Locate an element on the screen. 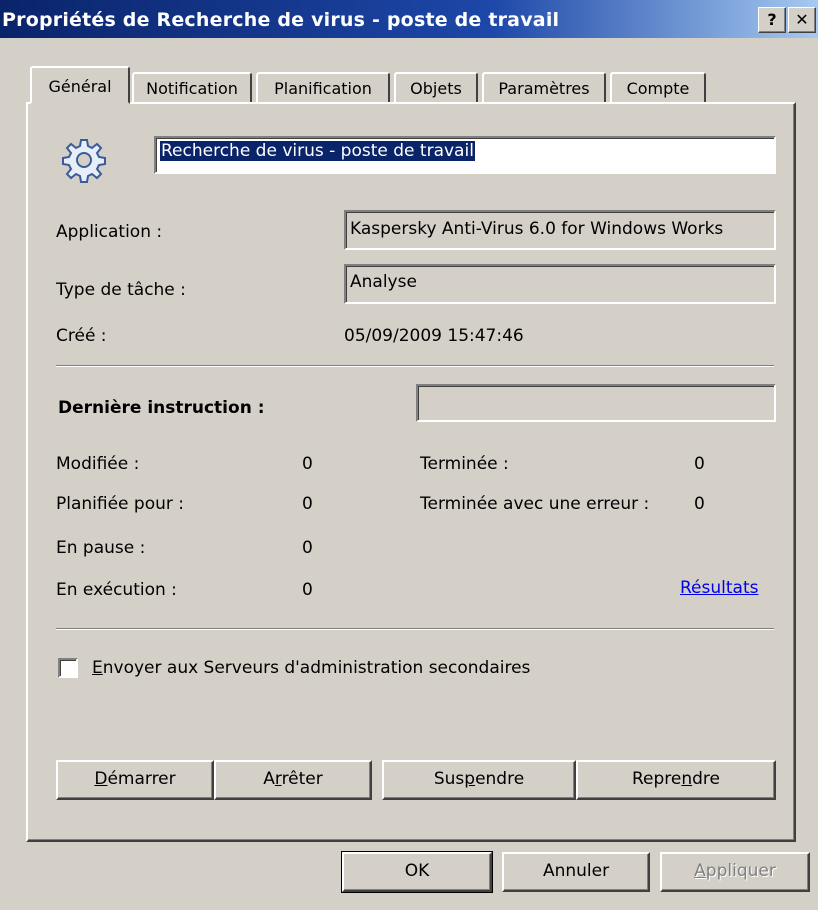  help-button: ? is located at coordinates (772, 20).